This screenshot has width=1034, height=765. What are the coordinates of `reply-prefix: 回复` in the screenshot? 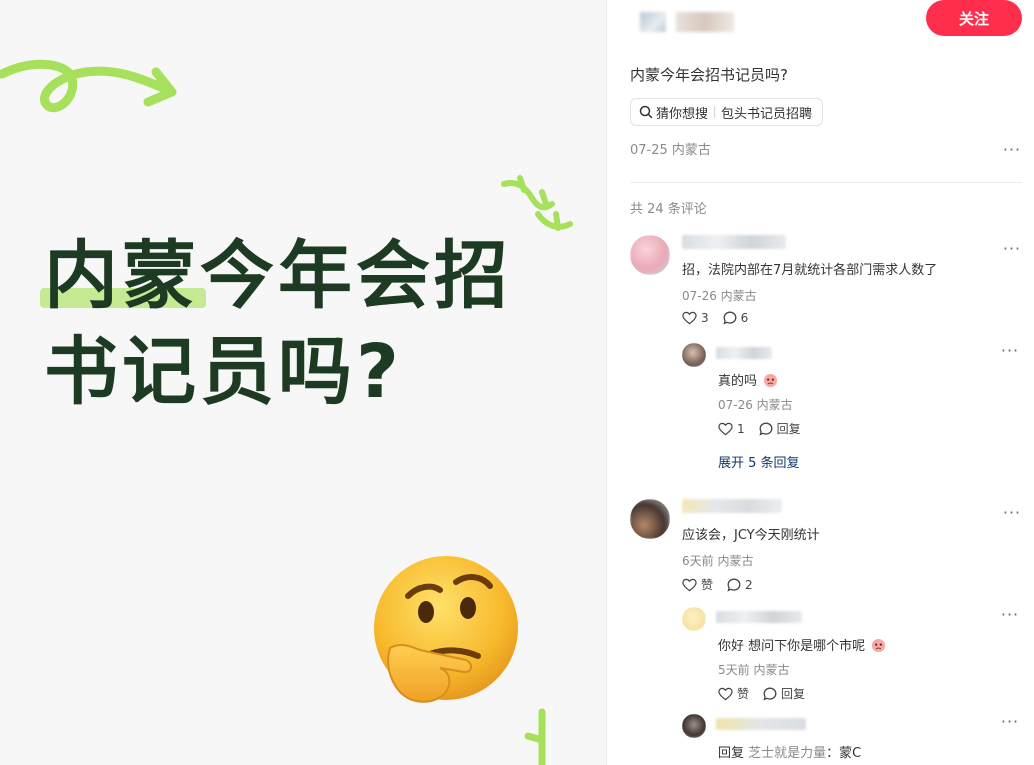 It's located at (731, 753).